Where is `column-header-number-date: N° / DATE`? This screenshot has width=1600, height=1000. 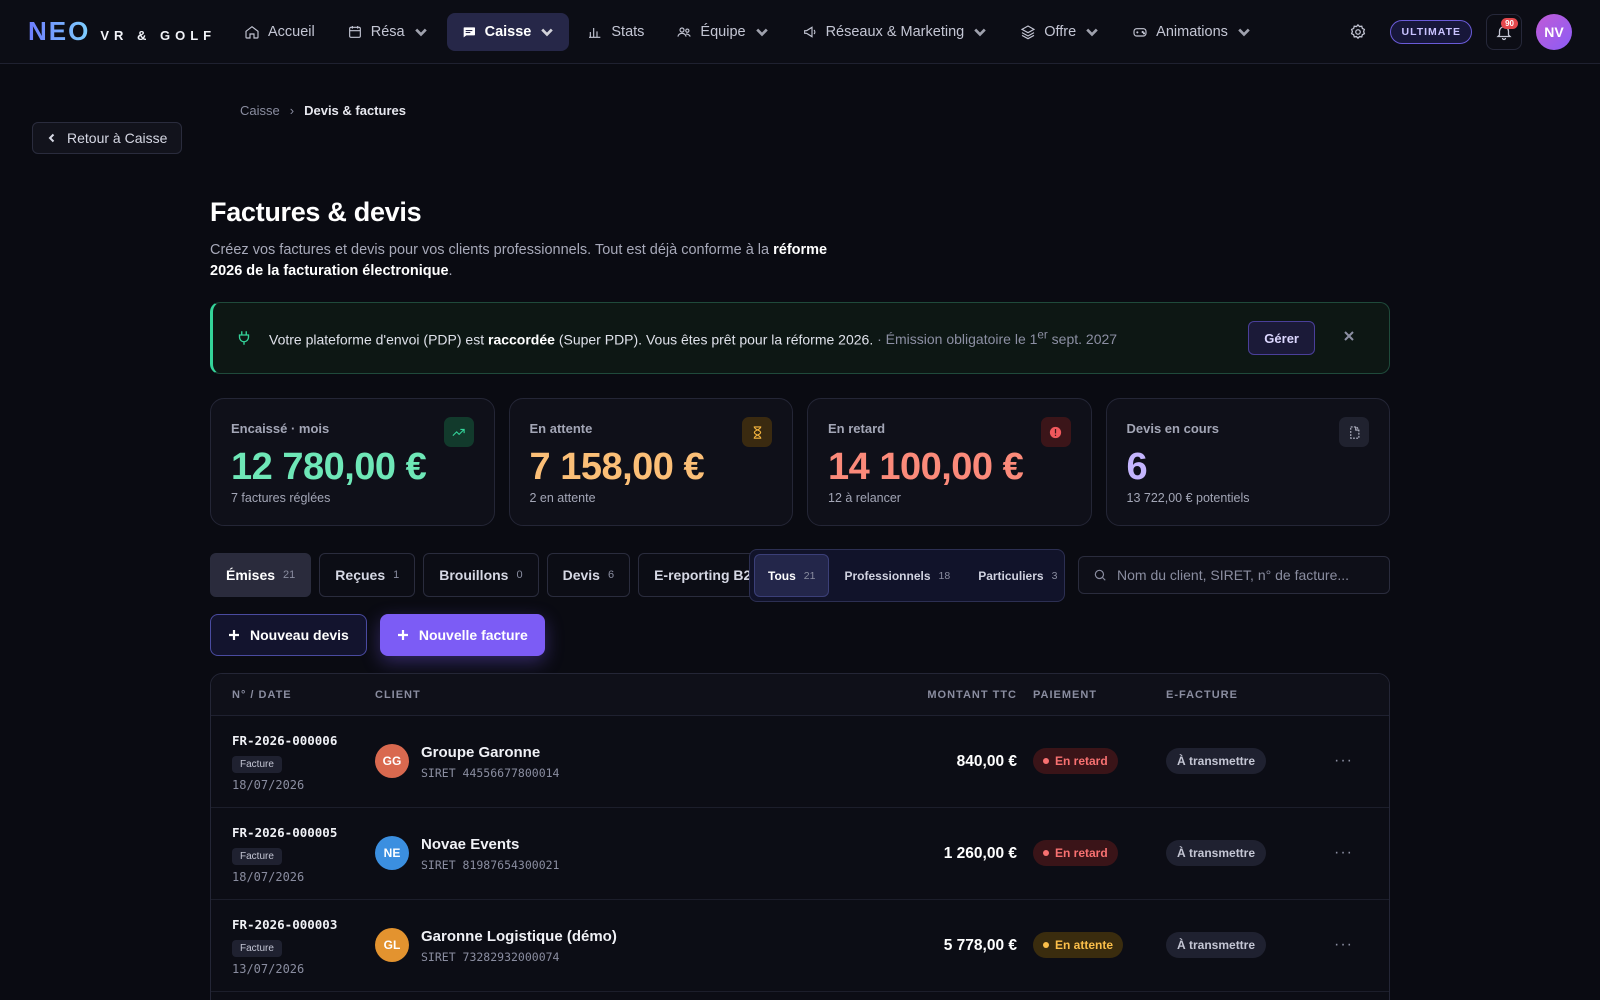
column-header-number-date: N° / DATE is located at coordinates (262, 695).